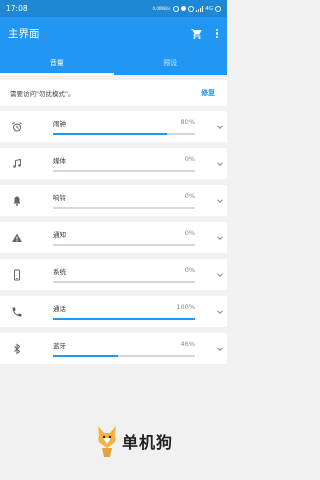 Image resolution: width=320 pixels, height=480 pixels. Describe the element at coordinates (124, 348) in the screenshot. I see `volume-row-main: 蓝牙 46%` at that location.